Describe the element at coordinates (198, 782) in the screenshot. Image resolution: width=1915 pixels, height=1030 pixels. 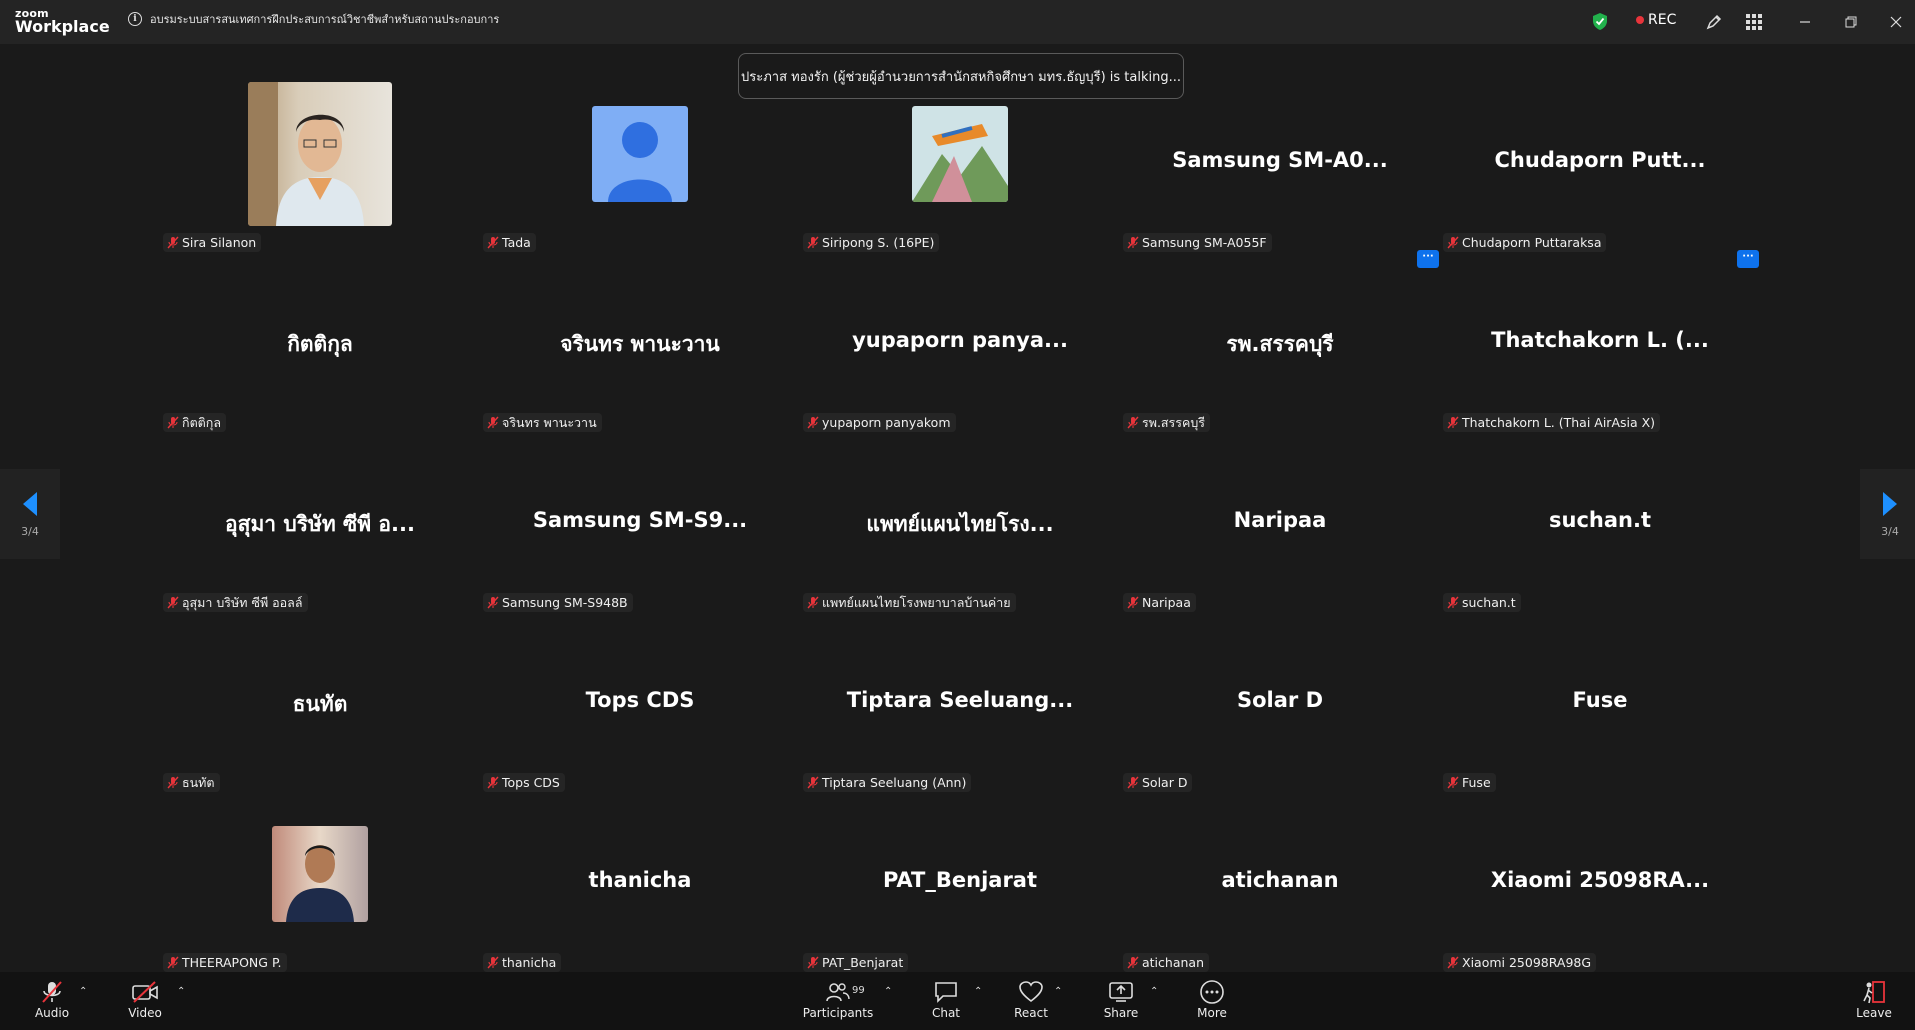
I see `participant-name: ธนทัต` at that location.